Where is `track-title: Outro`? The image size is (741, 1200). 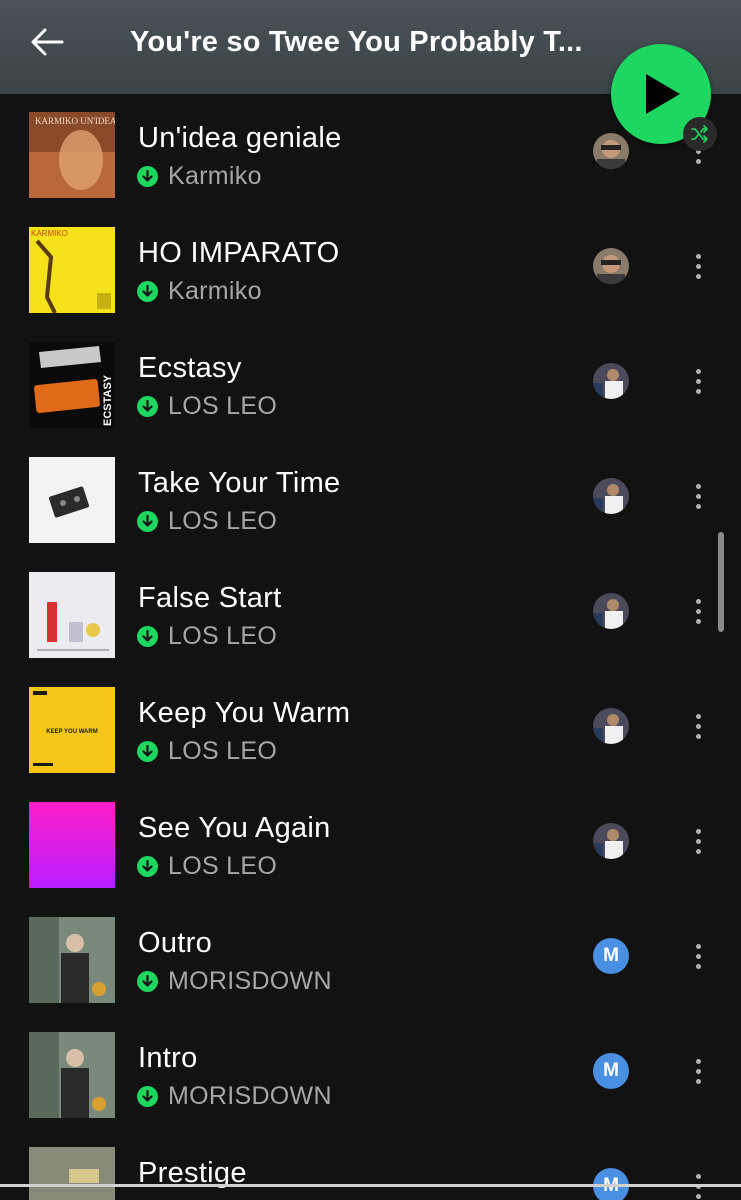
track-title: Outro is located at coordinates (175, 943).